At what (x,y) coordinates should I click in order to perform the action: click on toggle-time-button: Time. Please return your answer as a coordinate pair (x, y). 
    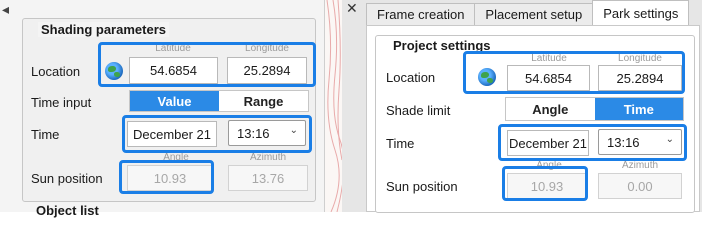
    Looking at the image, I should click on (638, 109).